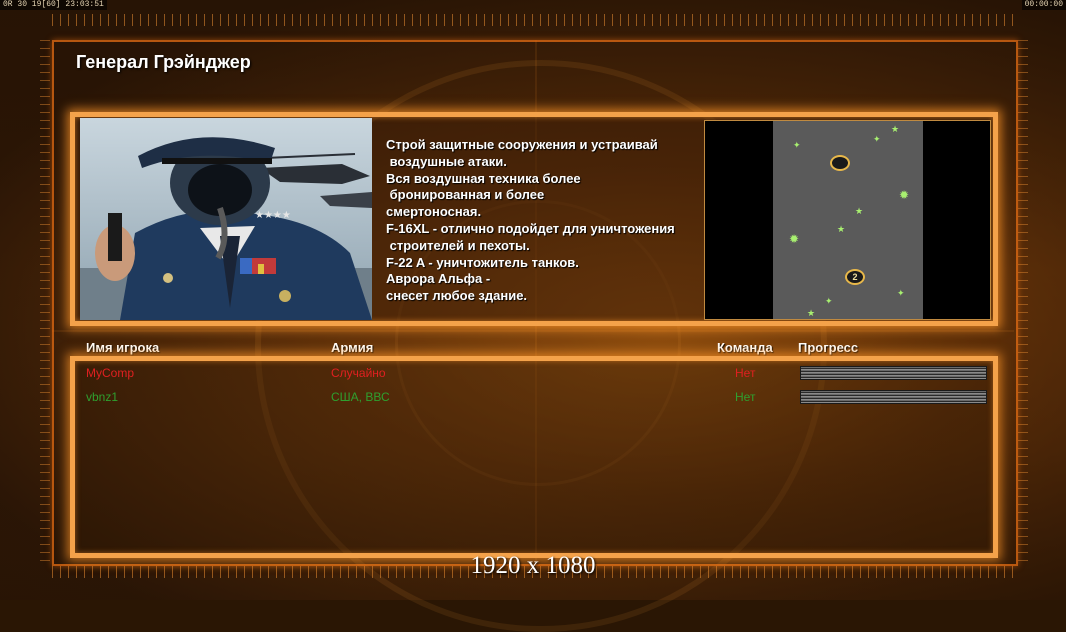 This screenshot has width=1066, height=632. What do you see at coordinates (45, 301) in the screenshot?
I see `frame-ruler-left` at bounding box center [45, 301].